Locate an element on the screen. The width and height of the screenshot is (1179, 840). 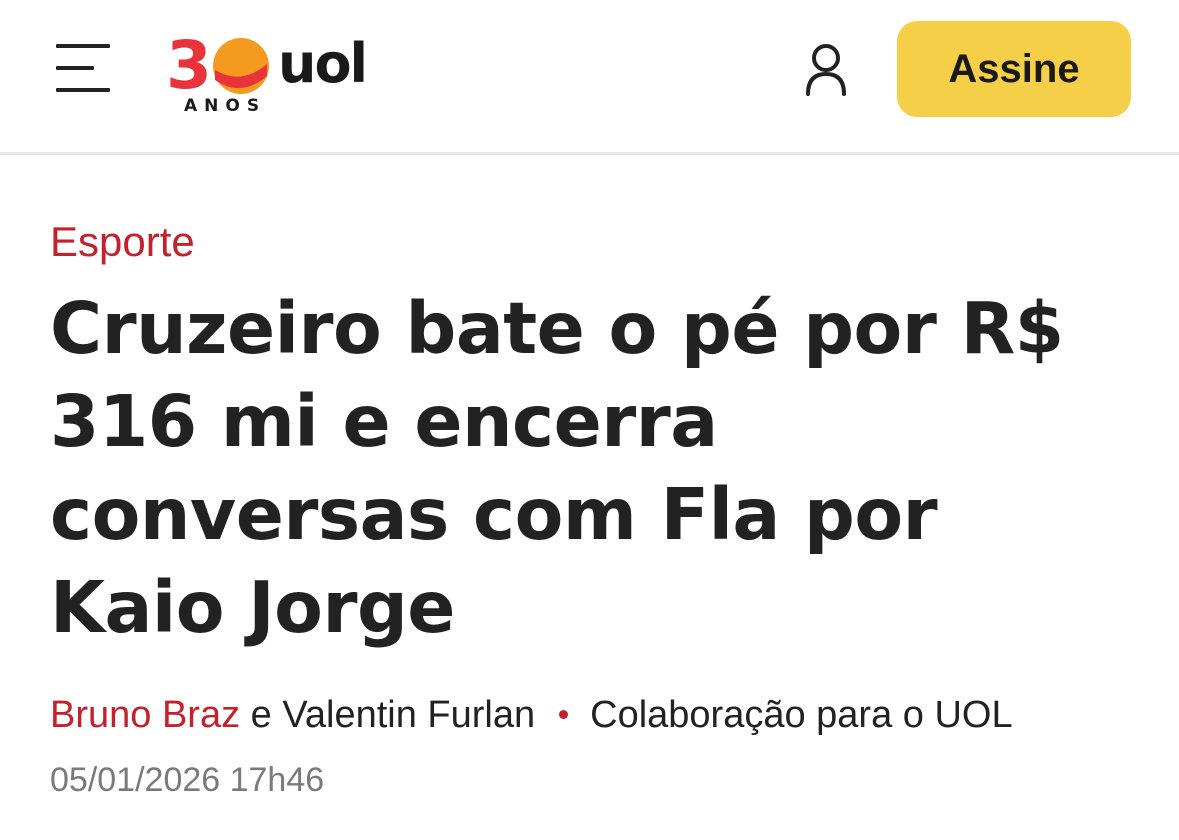
byline-source: Colaboração para o UOL is located at coordinates (801, 715).